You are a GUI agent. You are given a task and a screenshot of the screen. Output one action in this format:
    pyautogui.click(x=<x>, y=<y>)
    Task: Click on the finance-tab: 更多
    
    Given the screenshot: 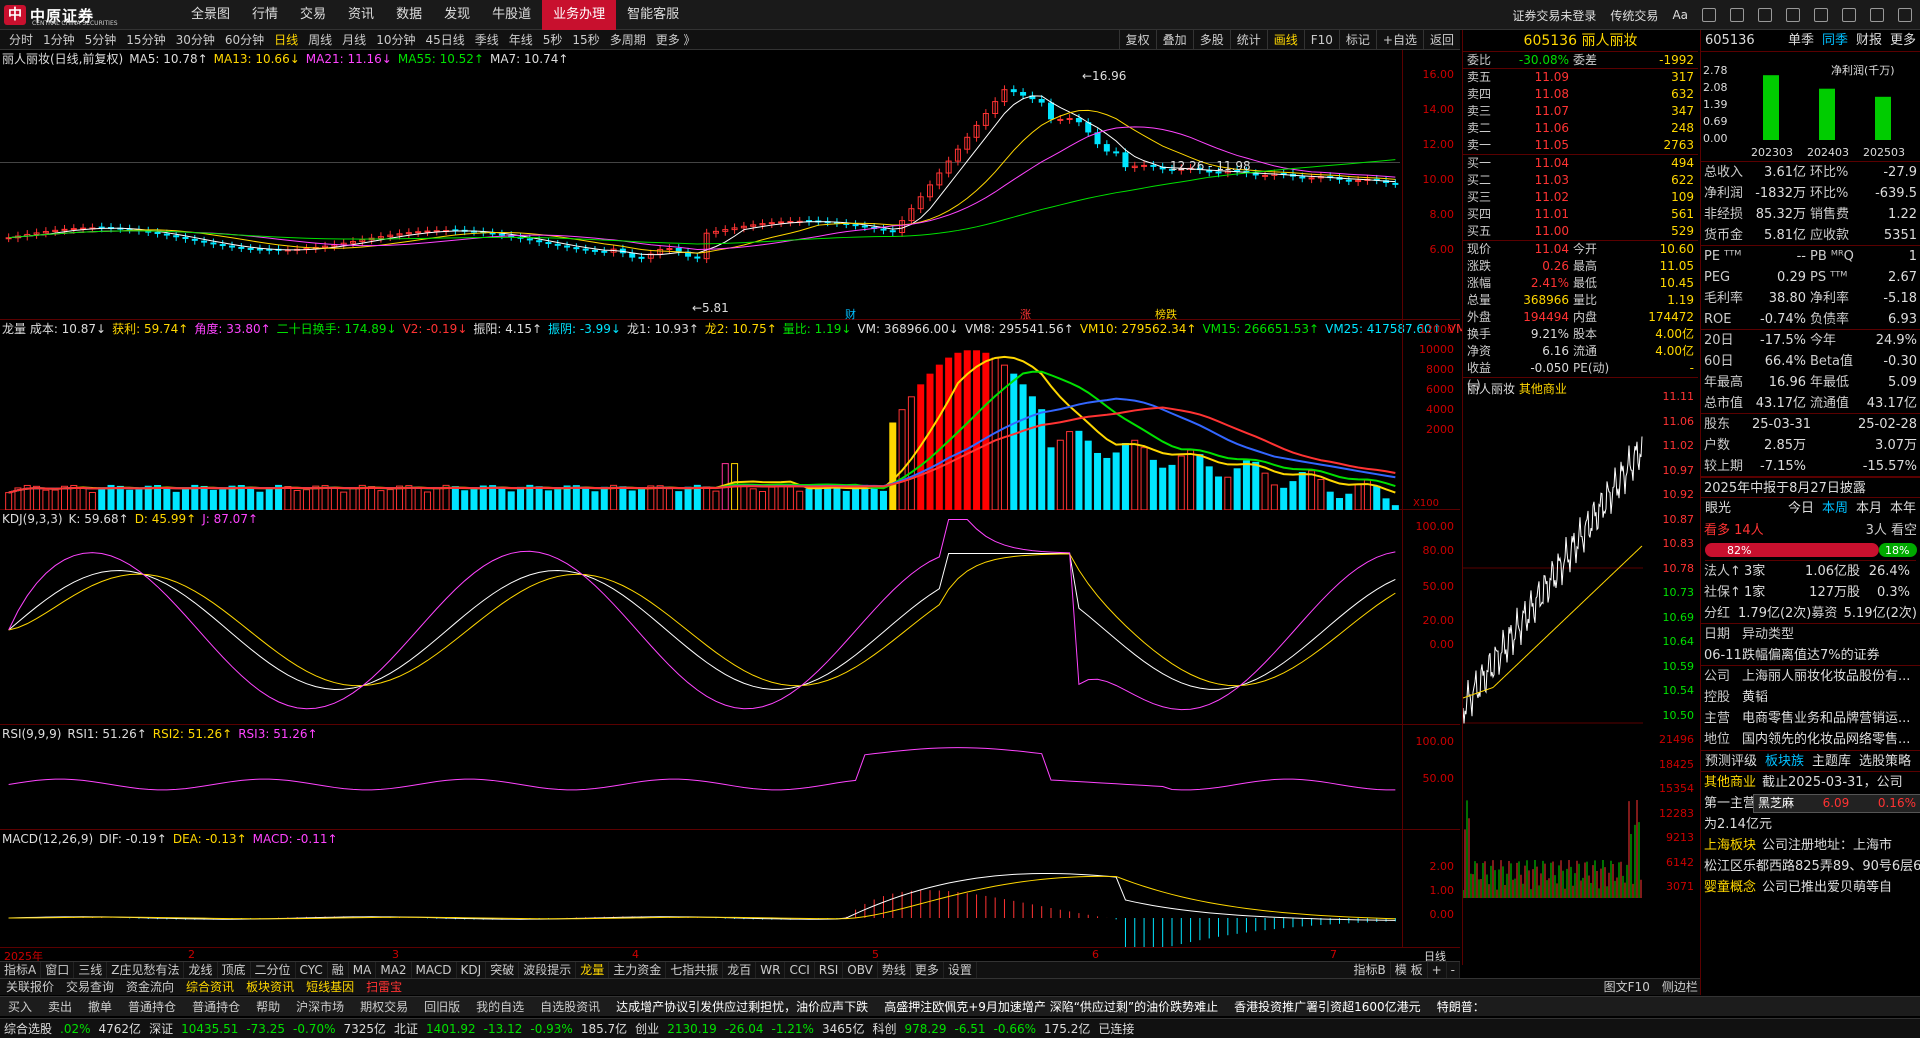 What is the action you would take?
    pyautogui.click(x=1903, y=40)
    